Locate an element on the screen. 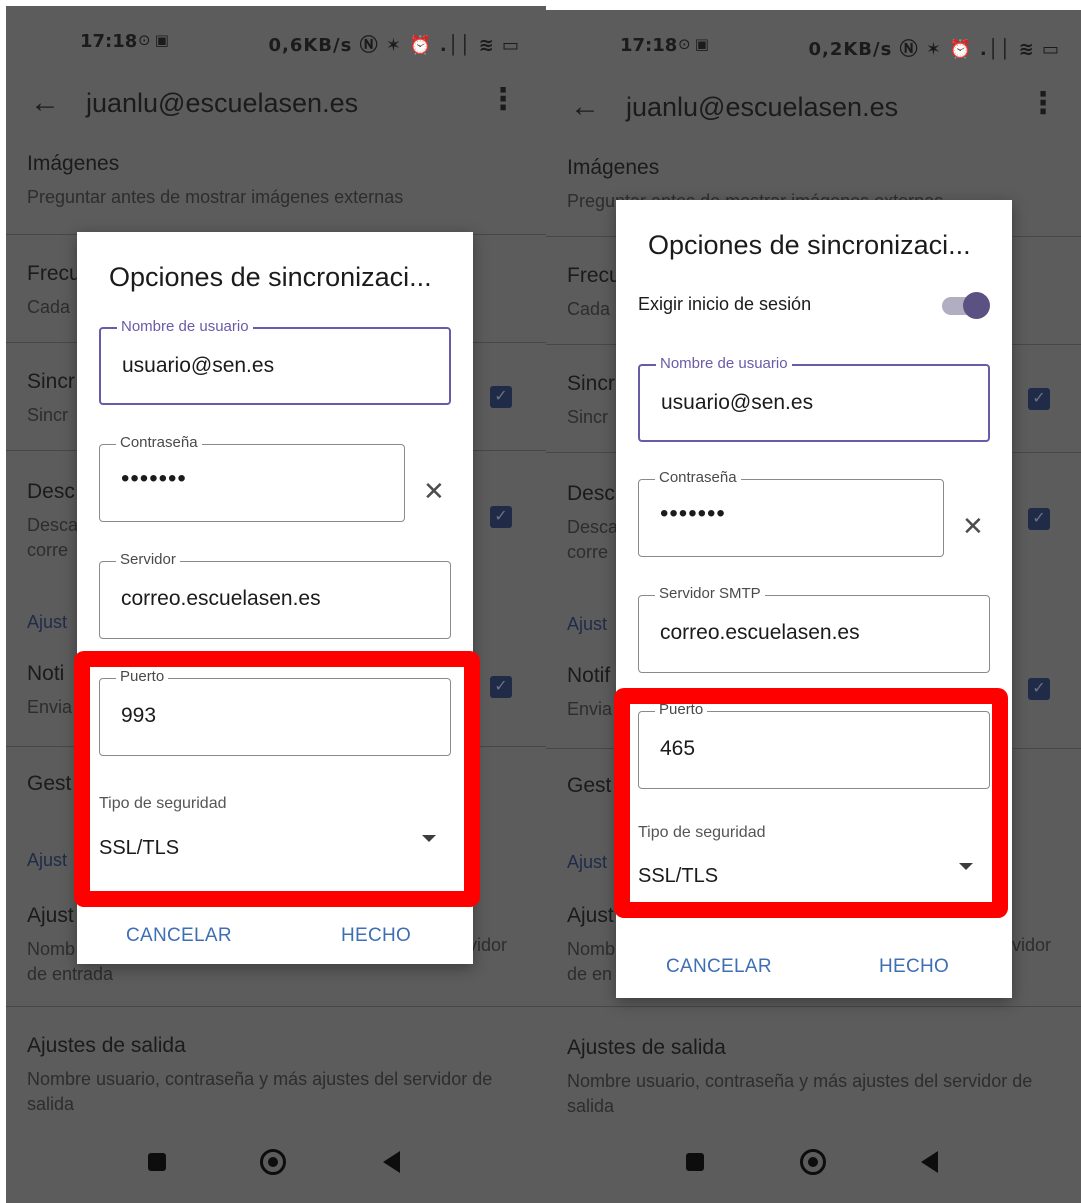  require-login-toggle is located at coordinates (966, 305).